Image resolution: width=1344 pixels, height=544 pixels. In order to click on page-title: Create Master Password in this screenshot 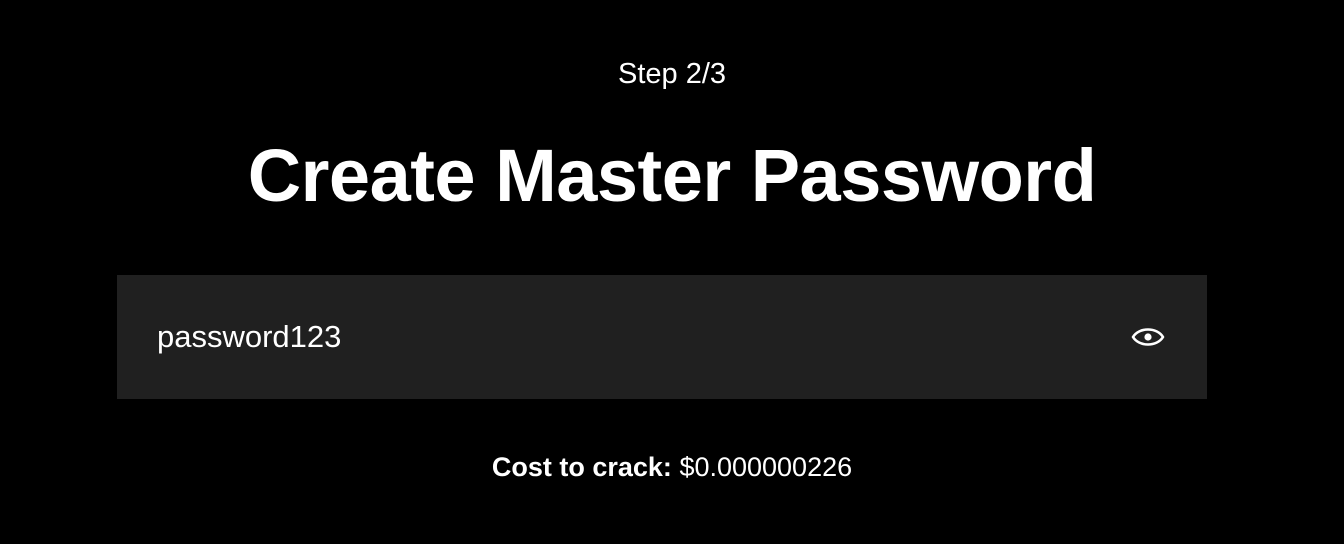, I will do `click(672, 175)`.